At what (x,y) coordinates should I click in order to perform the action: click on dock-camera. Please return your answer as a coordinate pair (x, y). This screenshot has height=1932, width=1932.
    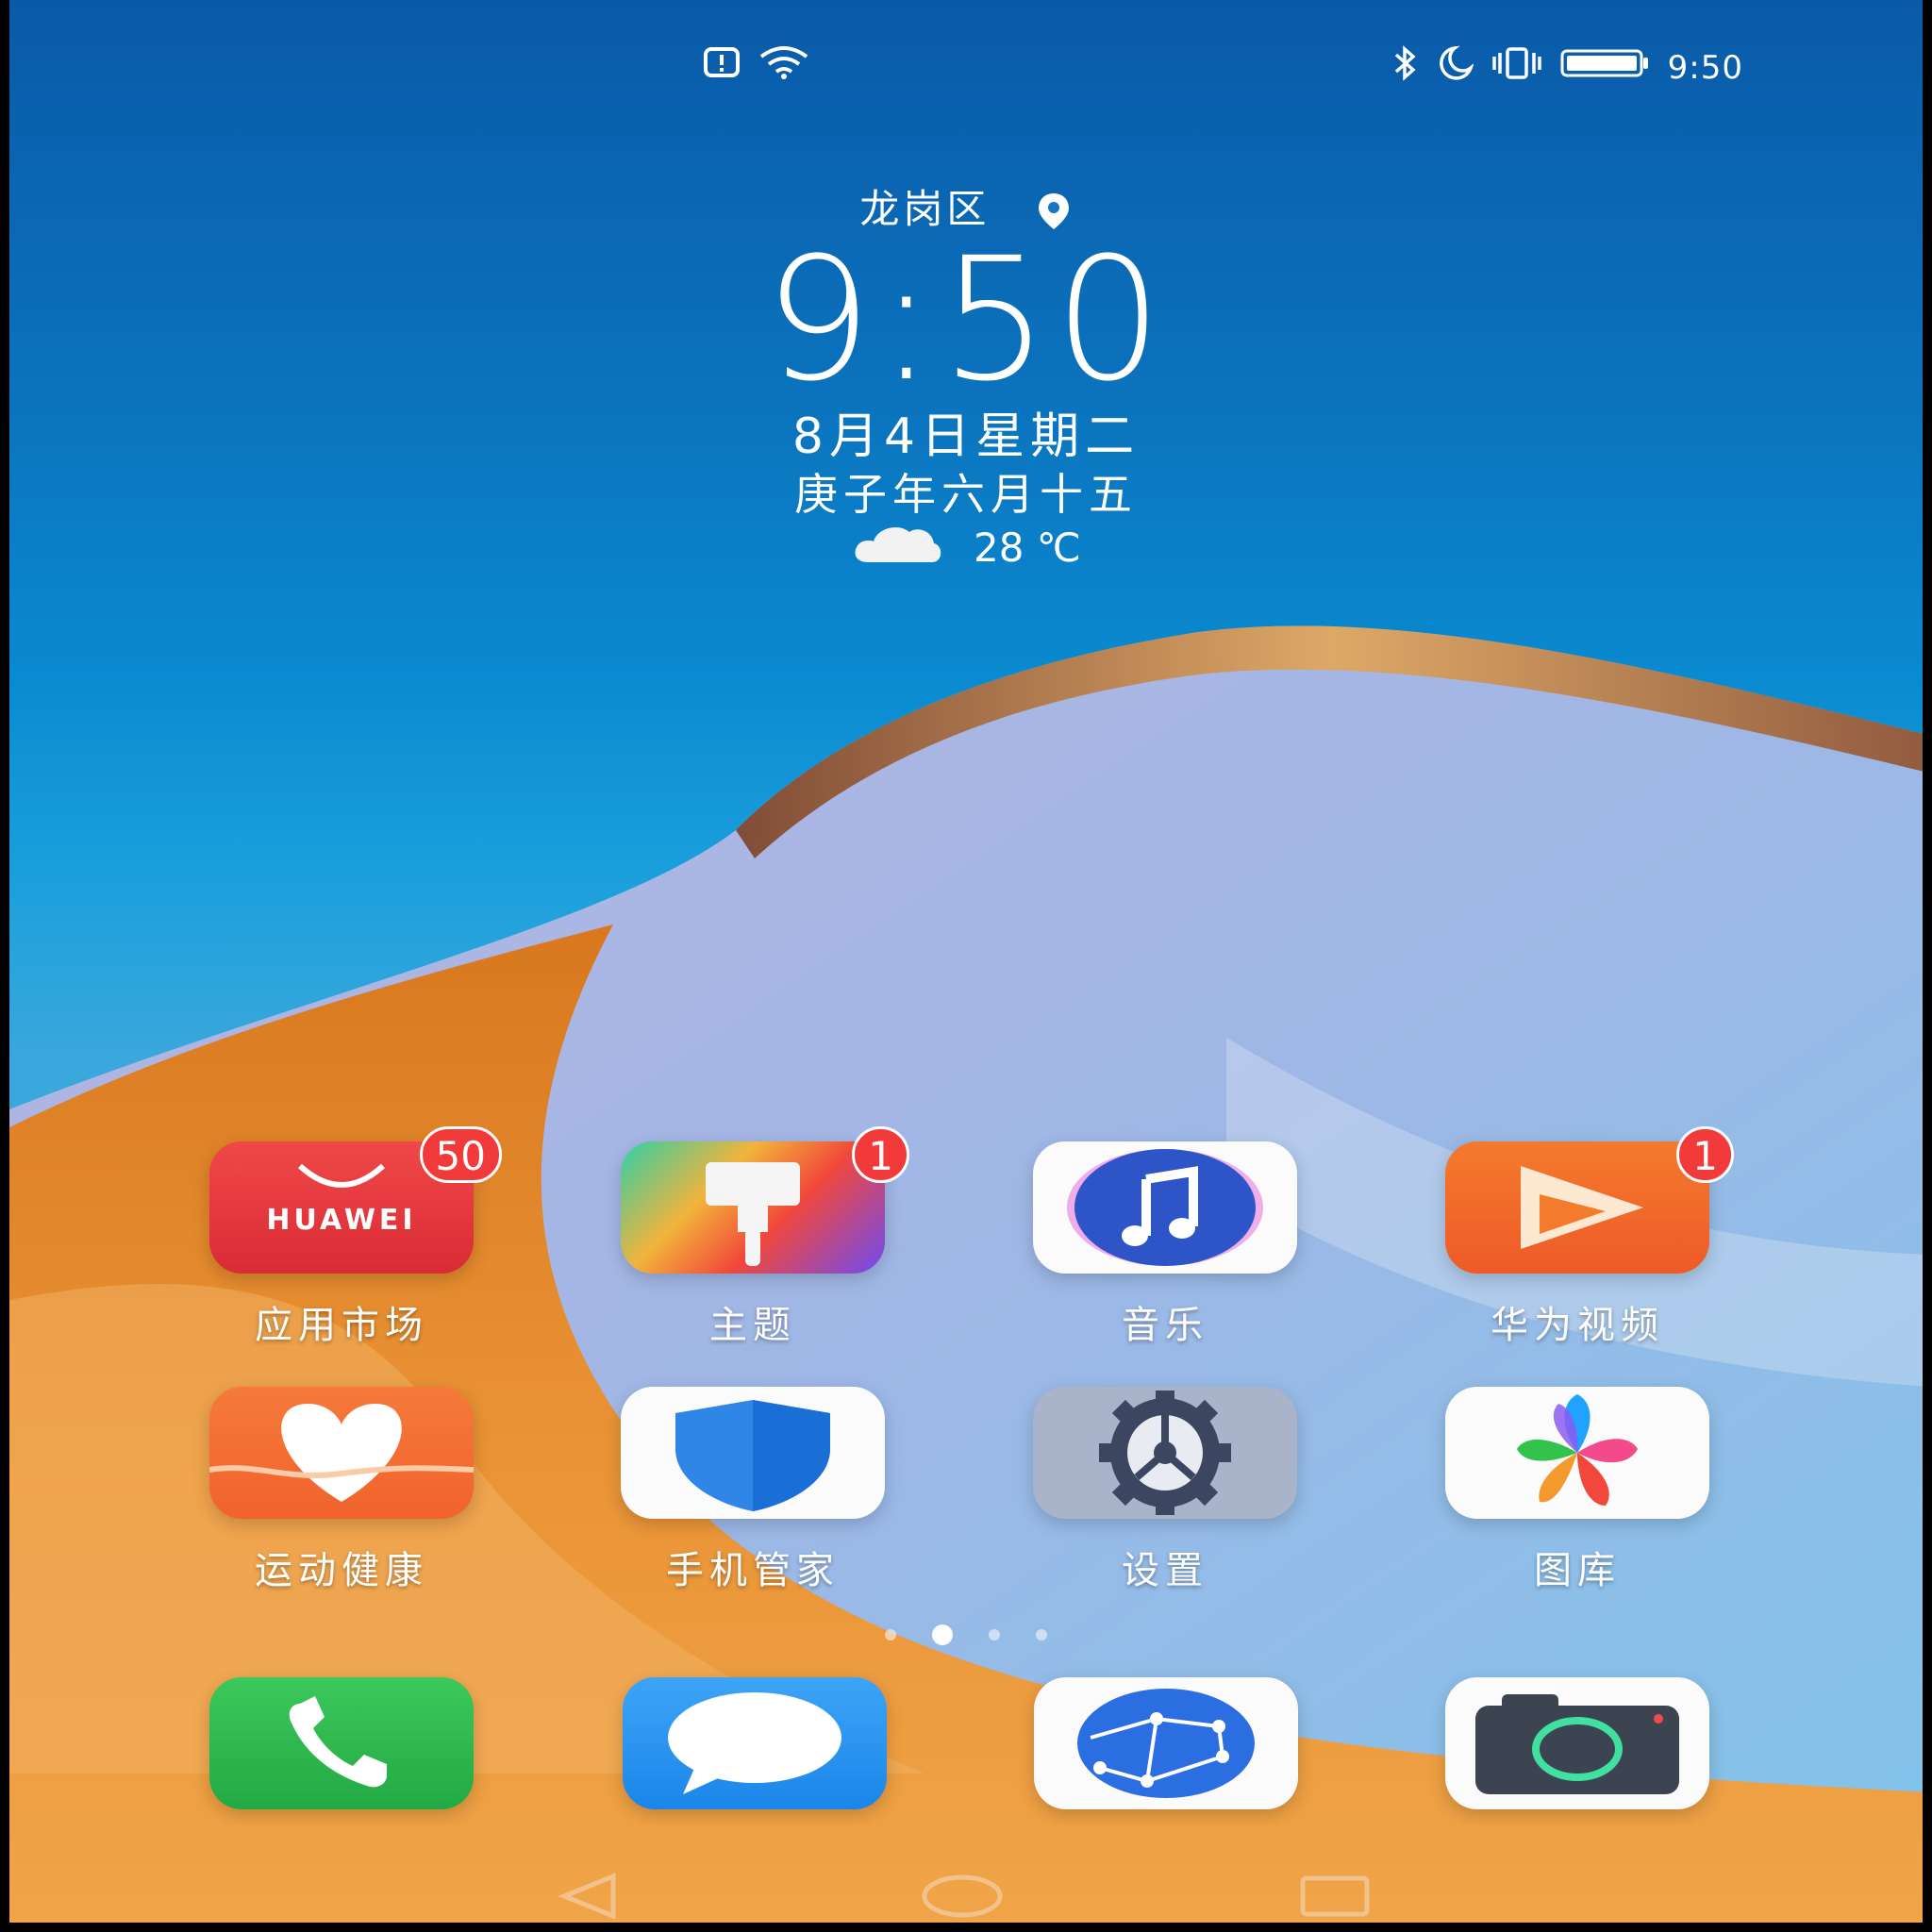
    Looking at the image, I should click on (1577, 1743).